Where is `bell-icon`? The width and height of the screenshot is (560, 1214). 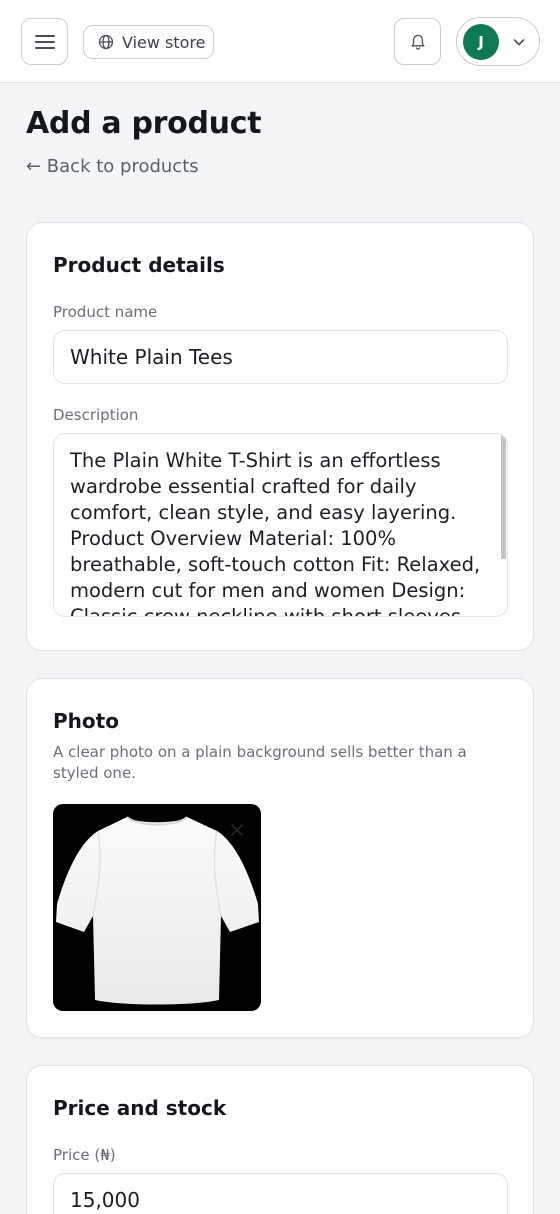 bell-icon is located at coordinates (417, 42).